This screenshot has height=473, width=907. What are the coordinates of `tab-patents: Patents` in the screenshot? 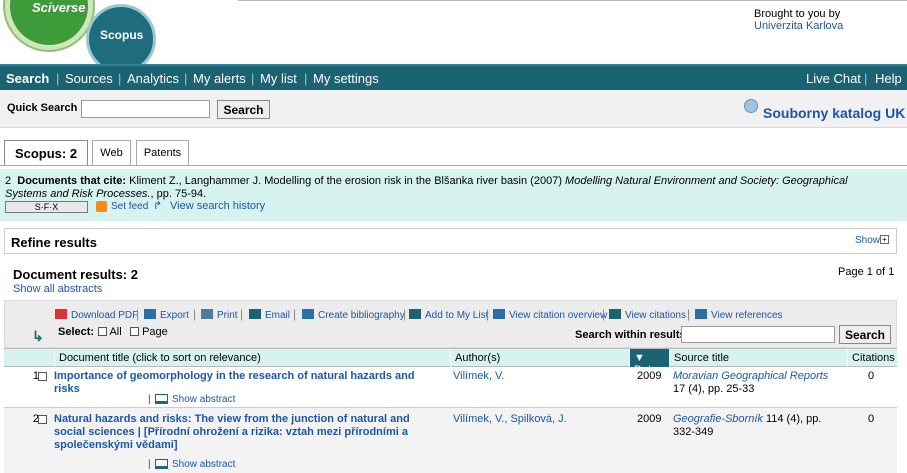 It's located at (162, 152).